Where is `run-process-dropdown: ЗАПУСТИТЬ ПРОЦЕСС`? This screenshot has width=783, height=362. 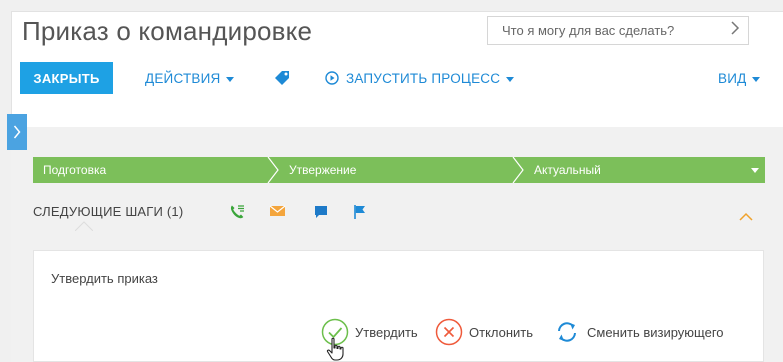
run-process-dropdown: ЗАПУСТИТЬ ПРОЦЕСС is located at coordinates (420, 78).